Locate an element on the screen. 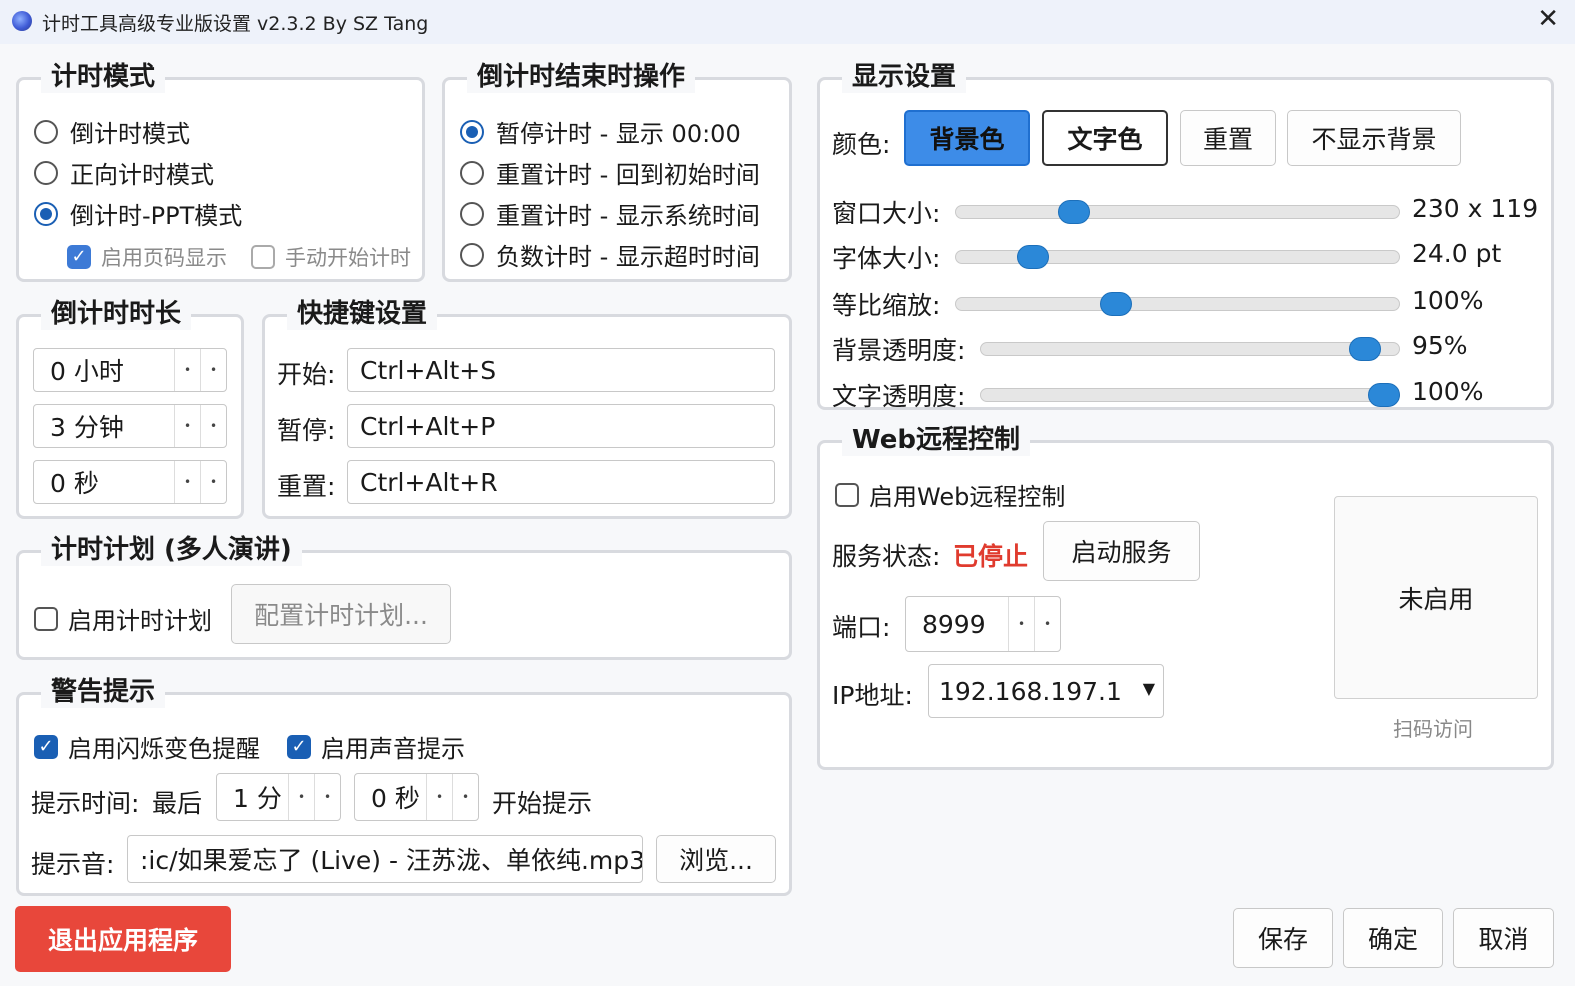 This screenshot has height=986, width=1575. hours-spinbox: 0 小时 • • is located at coordinates (130, 370).